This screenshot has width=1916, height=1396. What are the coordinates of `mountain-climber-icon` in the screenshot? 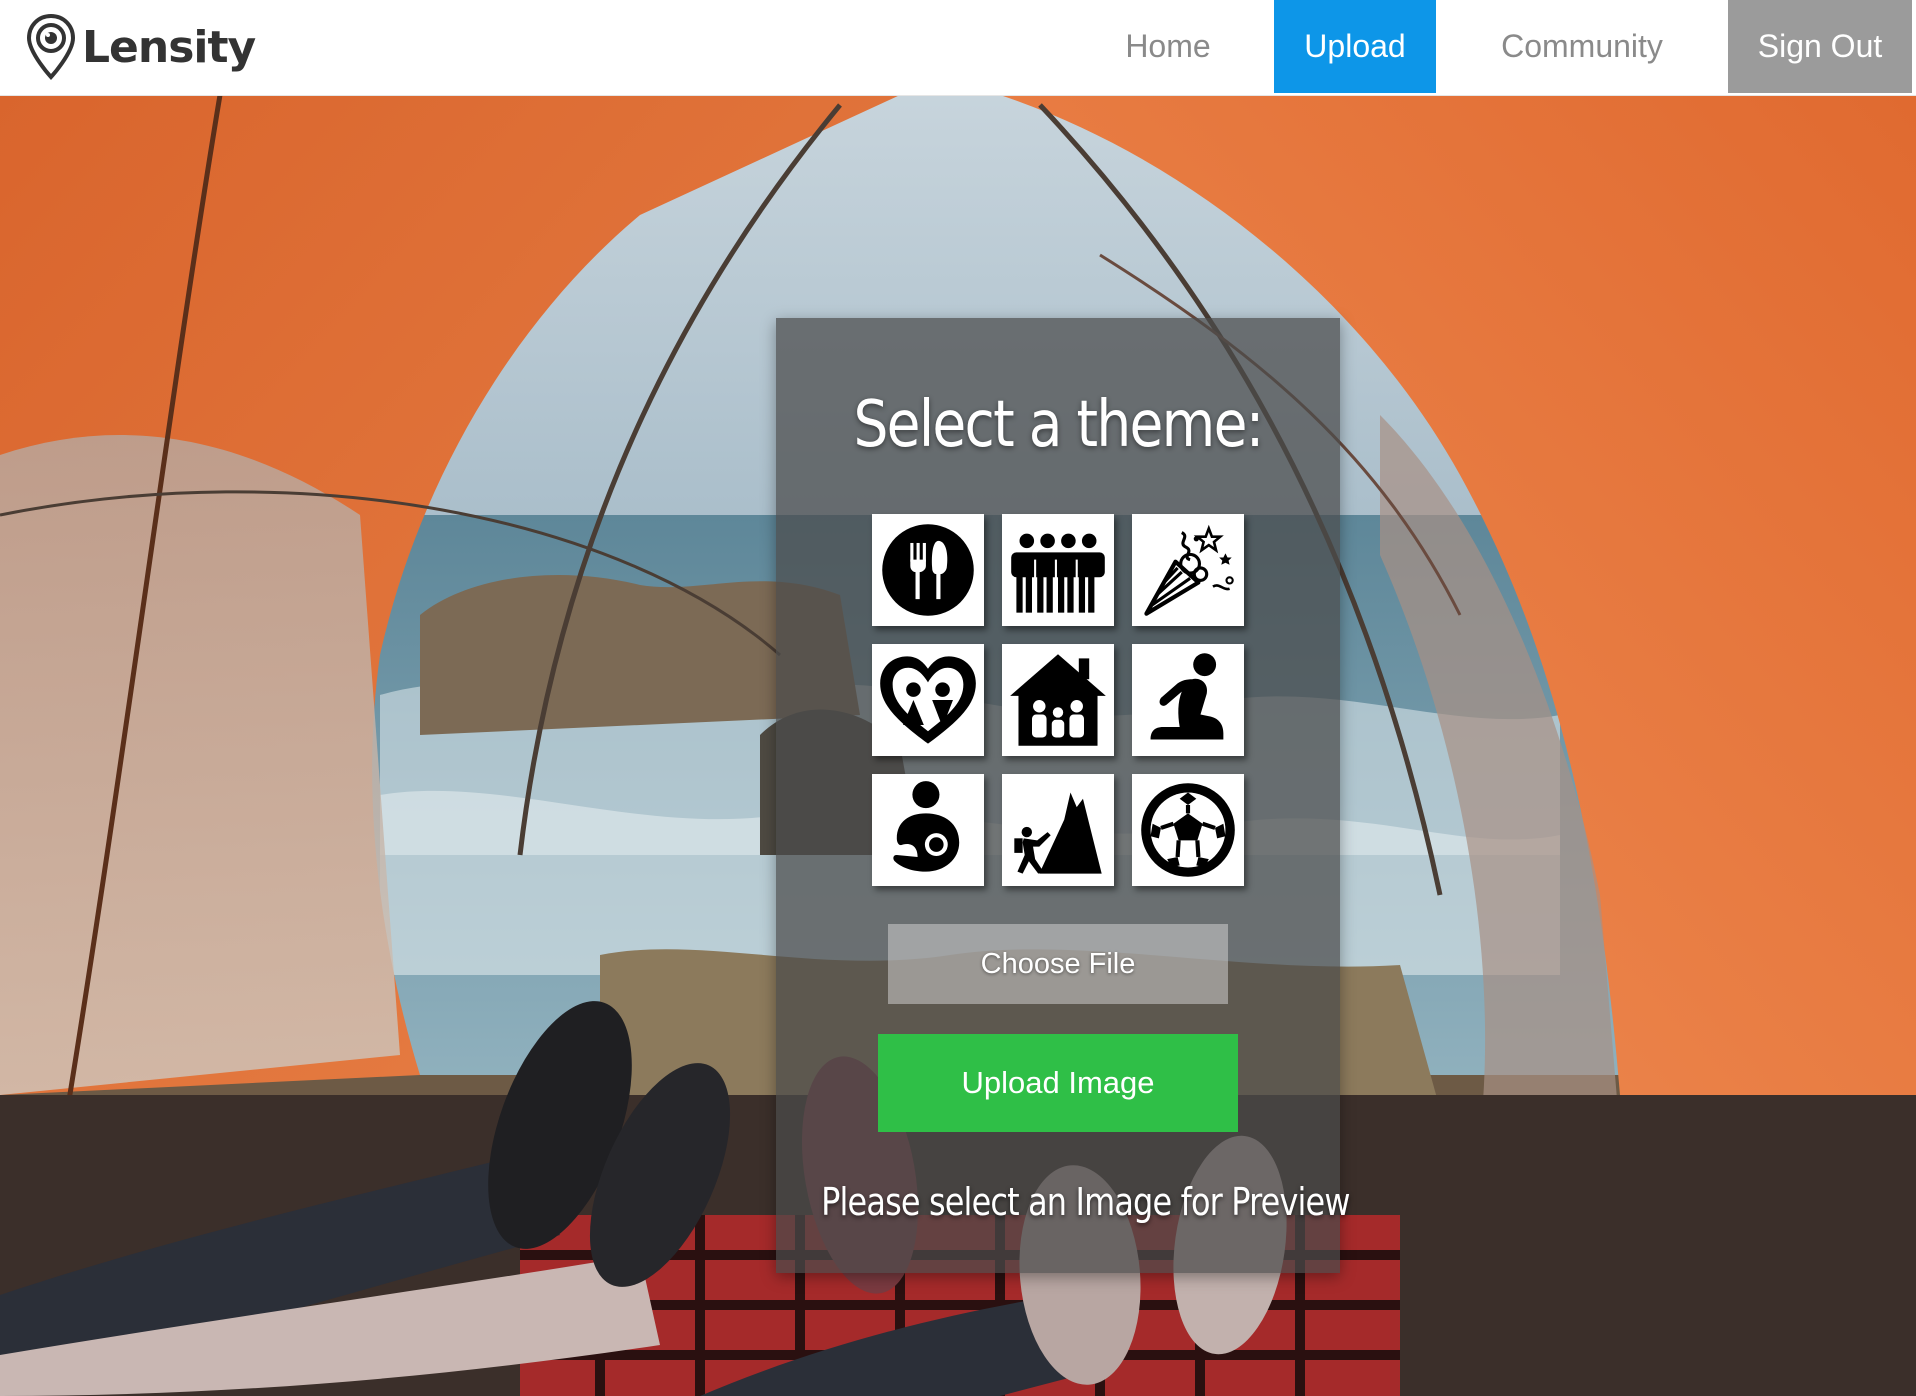 It's located at (1058, 833).